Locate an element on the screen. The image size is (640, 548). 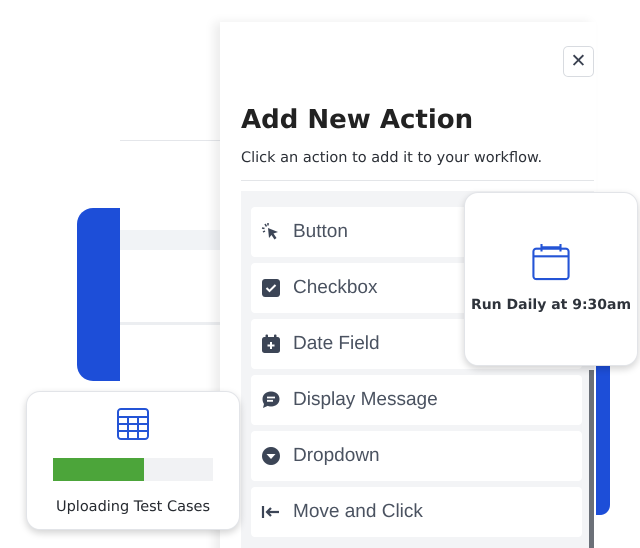
close-button: ✕ is located at coordinates (578, 61).